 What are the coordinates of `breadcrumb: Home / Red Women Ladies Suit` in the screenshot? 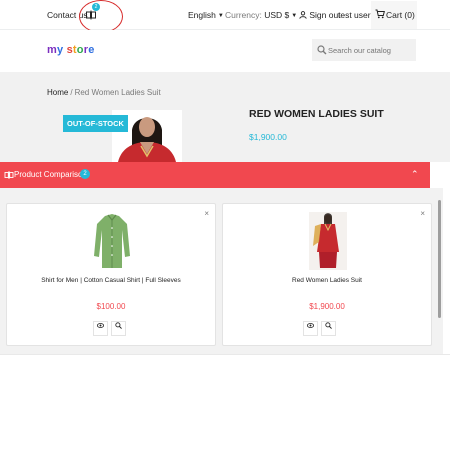 It's located at (104, 92).